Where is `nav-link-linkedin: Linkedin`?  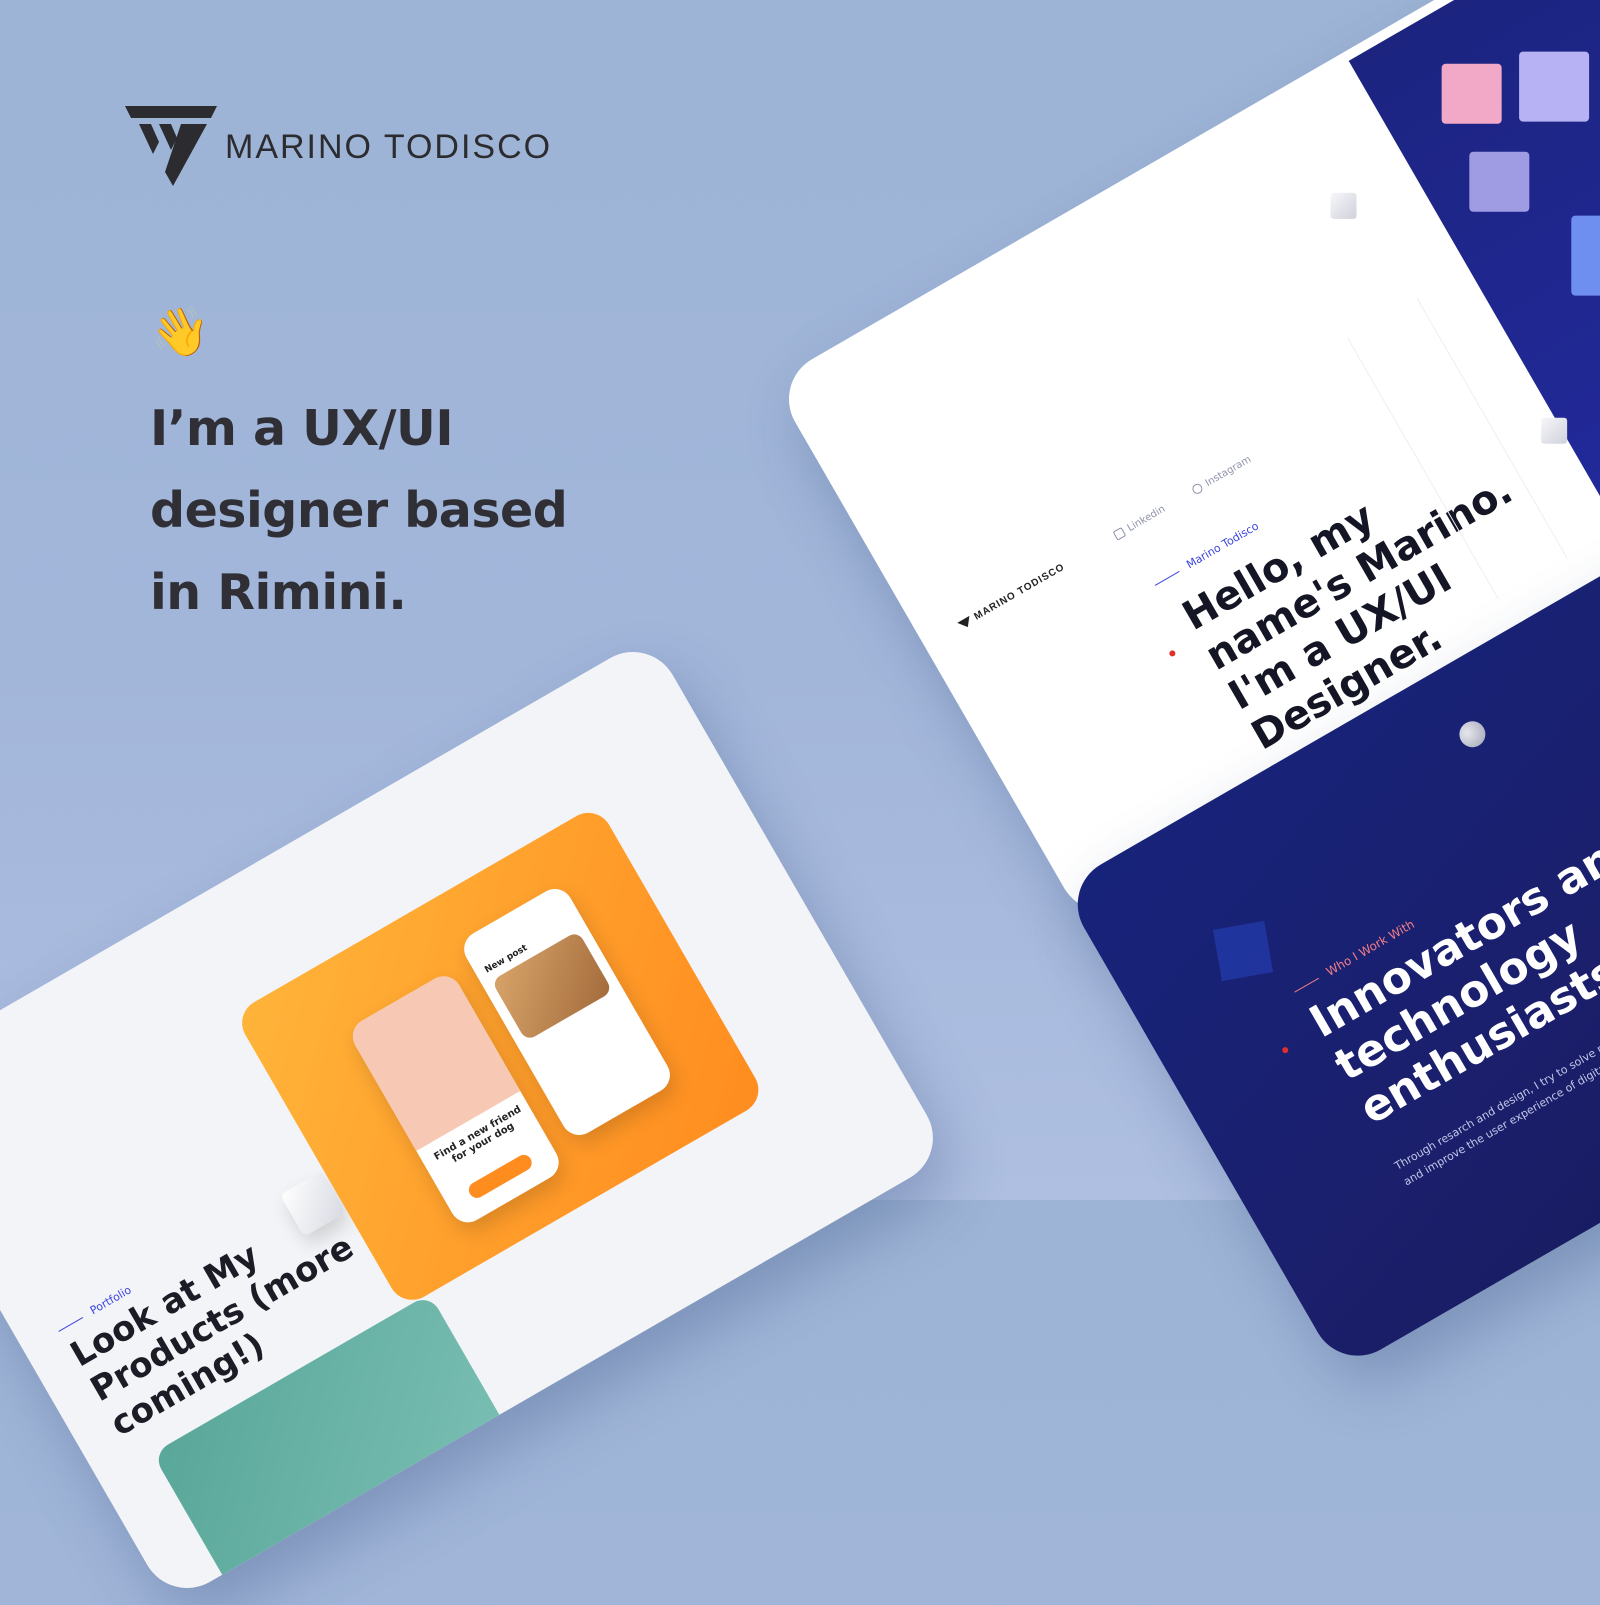
nav-link-linkedin: Linkedin is located at coordinates (1140, 522).